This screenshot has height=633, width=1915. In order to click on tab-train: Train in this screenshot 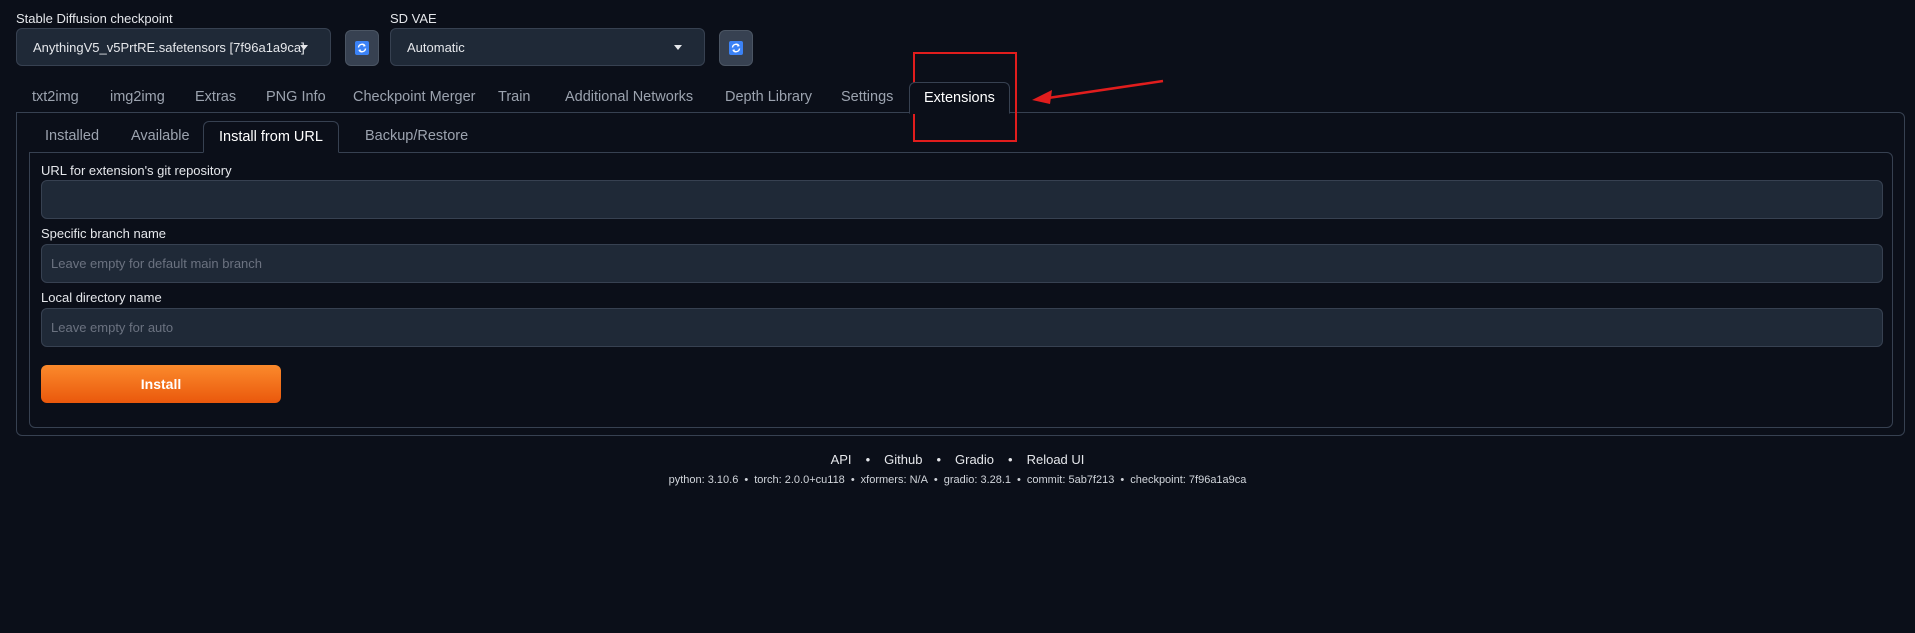, I will do `click(514, 98)`.